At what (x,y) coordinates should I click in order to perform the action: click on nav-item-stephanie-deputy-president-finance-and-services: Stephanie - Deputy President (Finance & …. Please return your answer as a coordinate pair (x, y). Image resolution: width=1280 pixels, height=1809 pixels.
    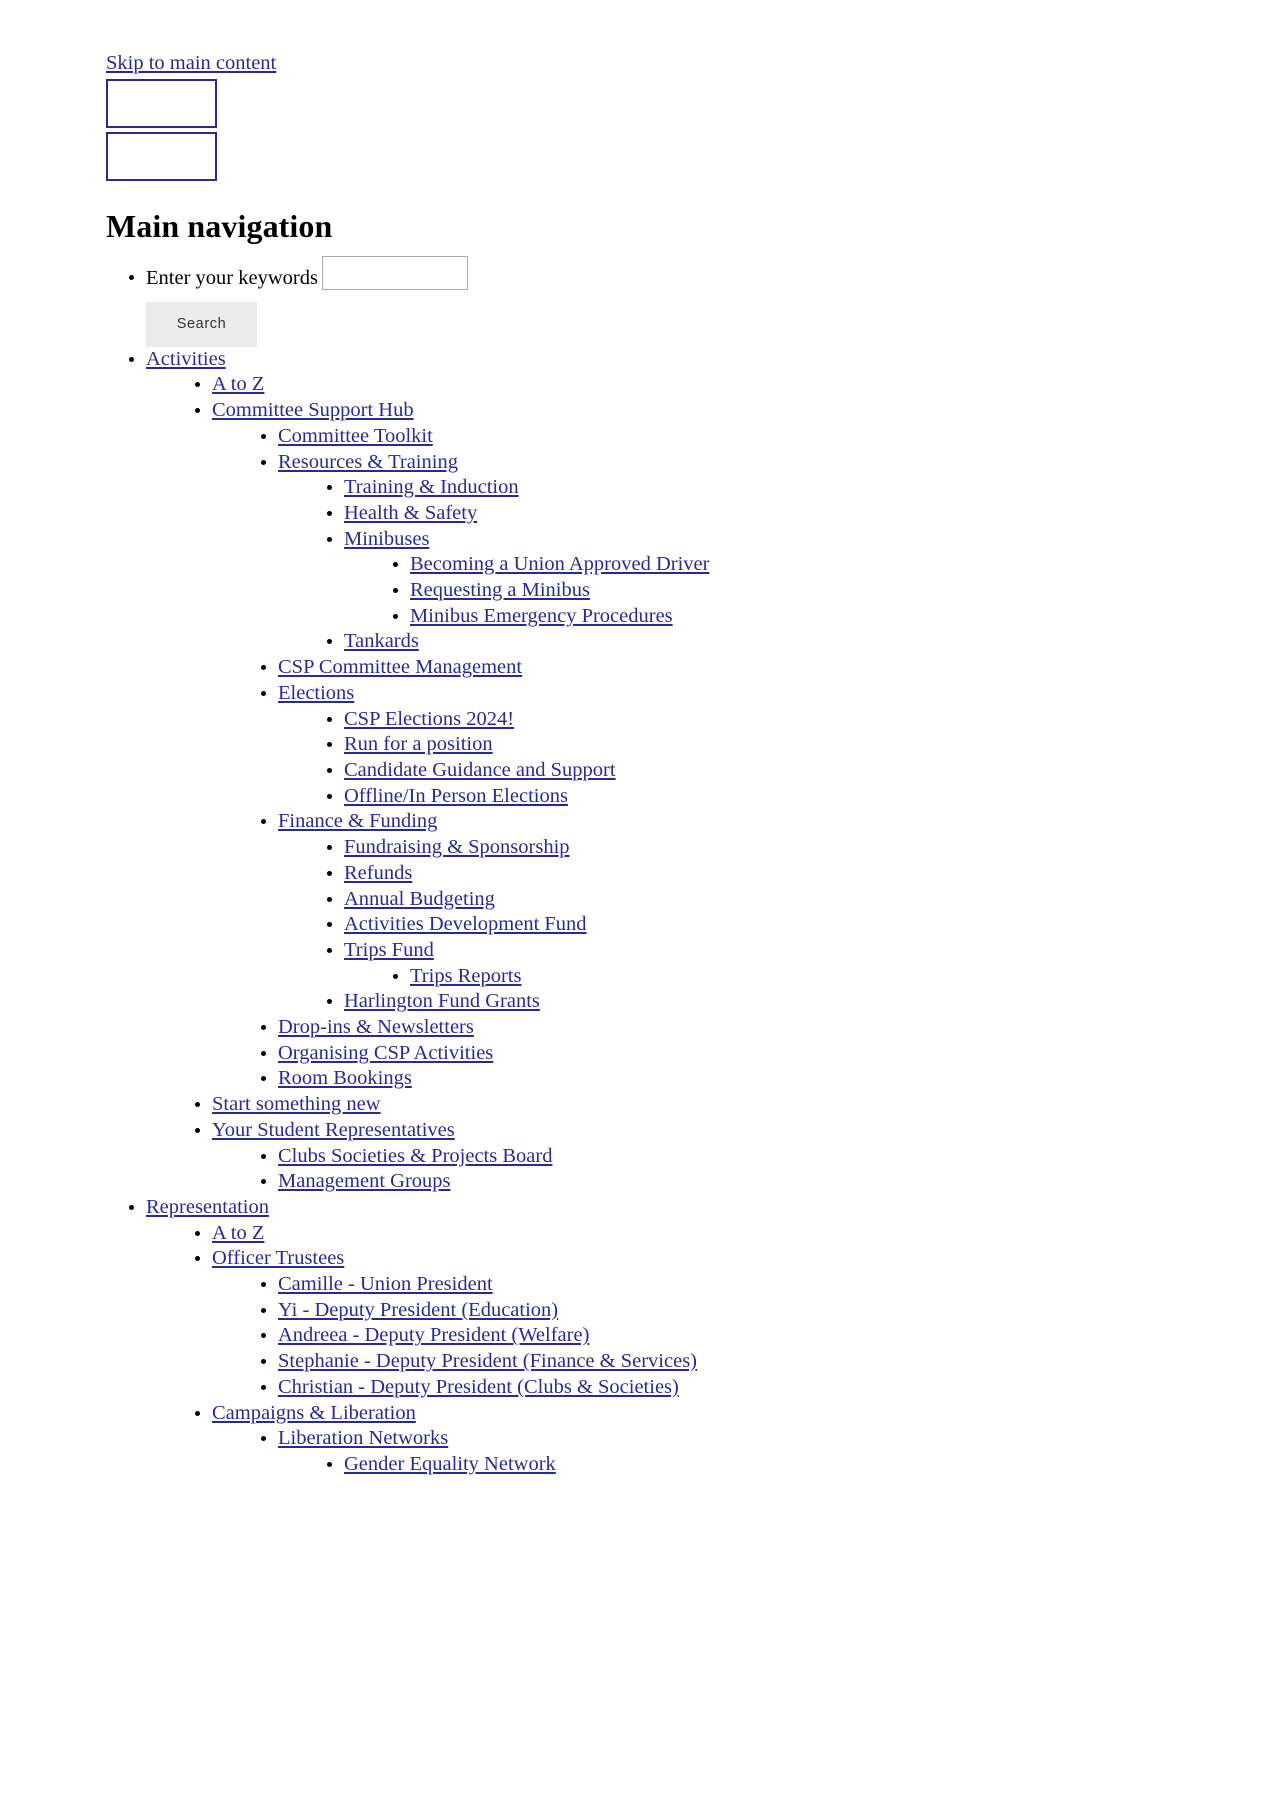
    Looking at the image, I should click on (726, 1362).